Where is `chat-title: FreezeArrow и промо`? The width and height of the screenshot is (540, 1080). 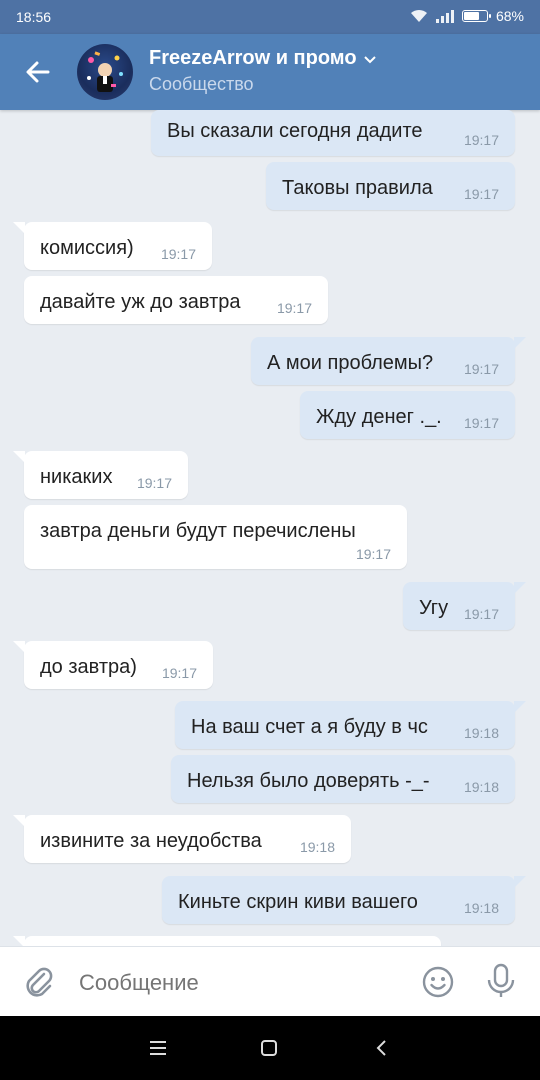 chat-title: FreezeArrow и промо is located at coordinates (263, 58).